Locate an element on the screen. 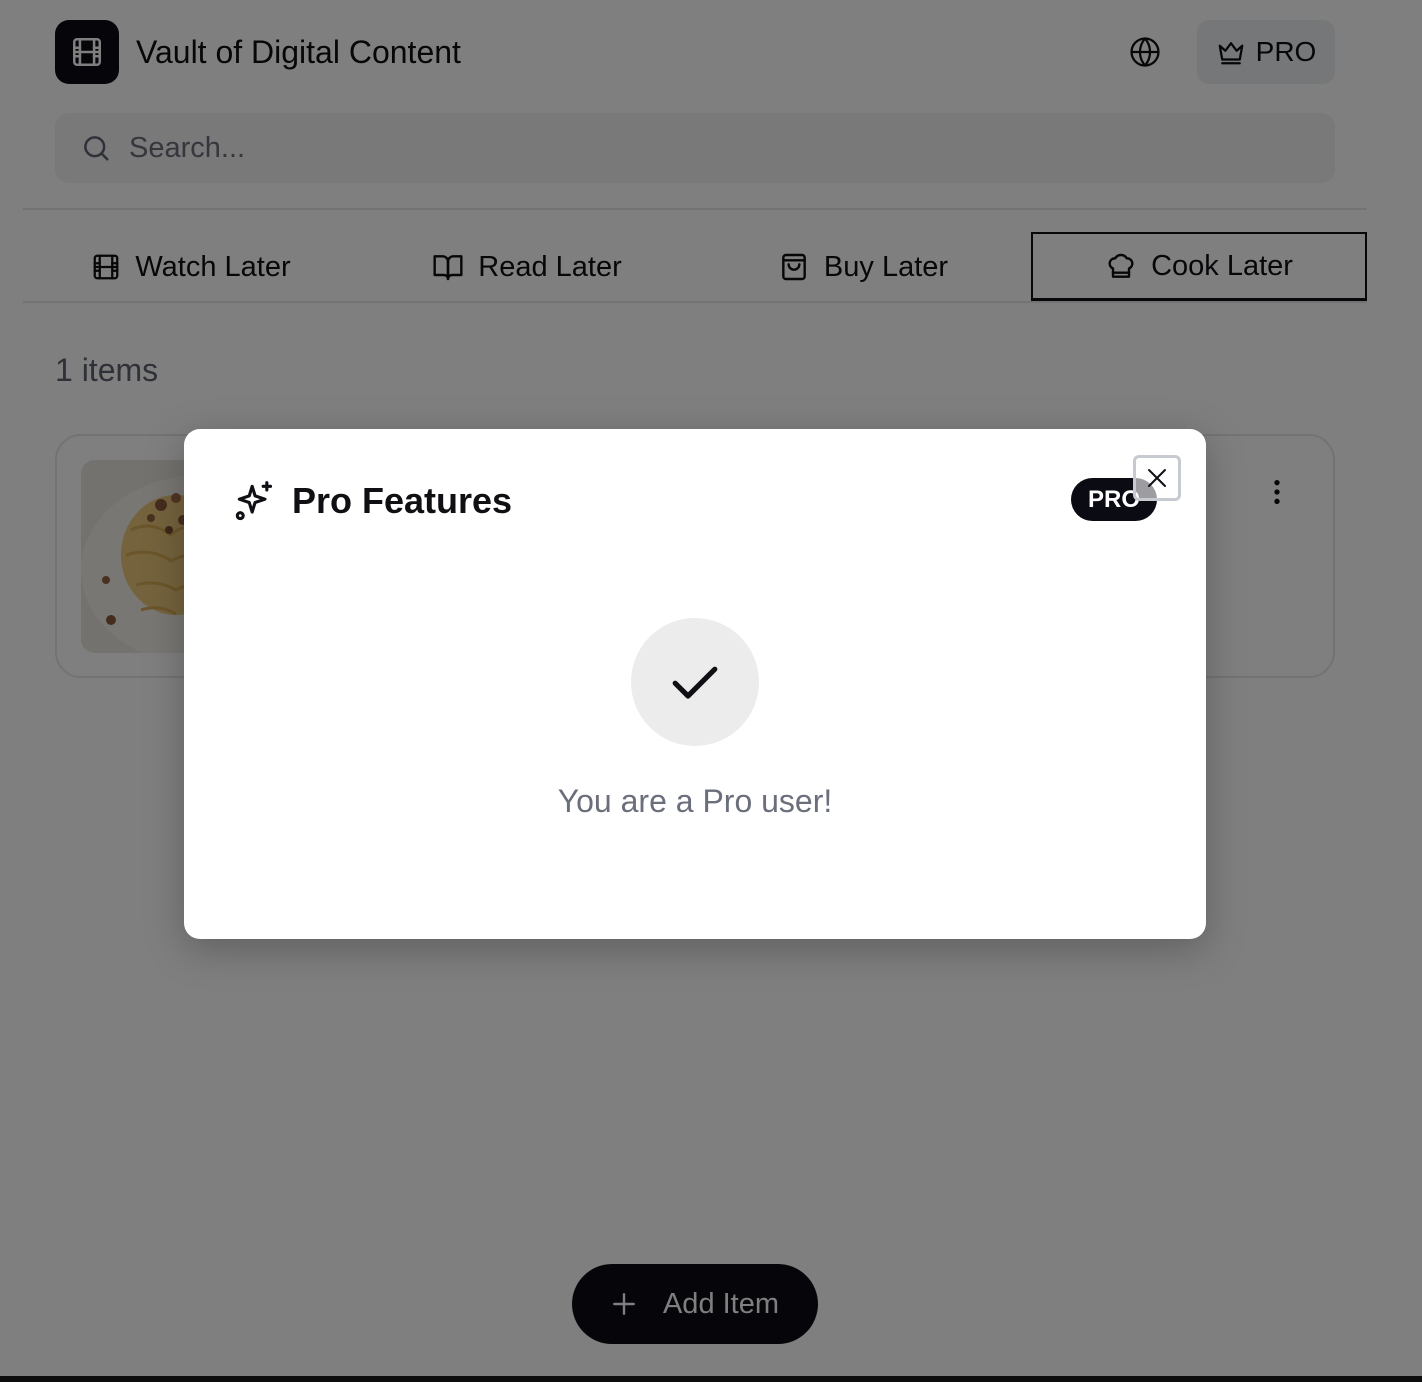 The height and width of the screenshot is (1382, 1422). dialog-header: Pro Features is located at coordinates (372, 501).